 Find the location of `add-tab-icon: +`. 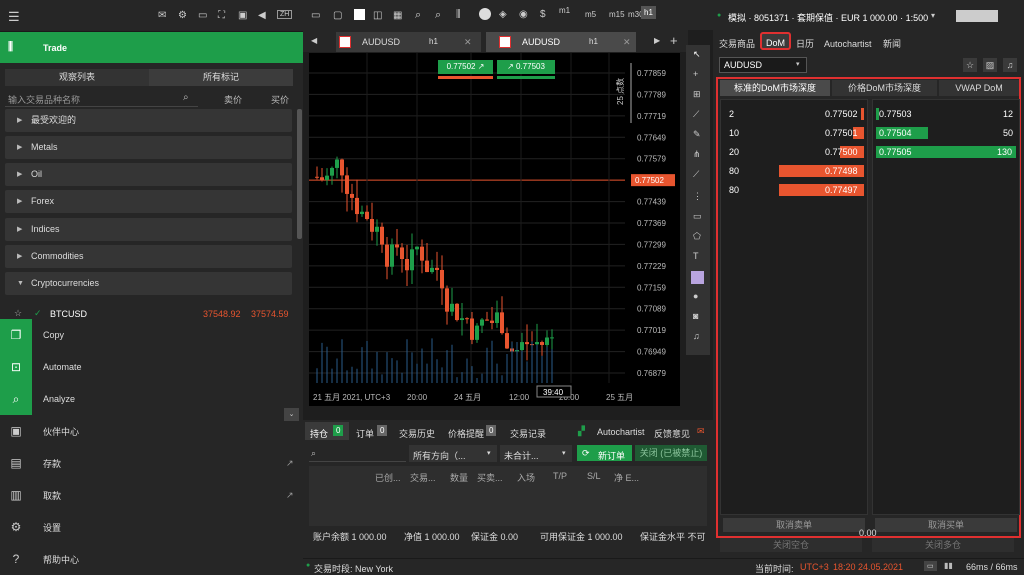

add-tab-icon: + is located at coordinates (674, 40).